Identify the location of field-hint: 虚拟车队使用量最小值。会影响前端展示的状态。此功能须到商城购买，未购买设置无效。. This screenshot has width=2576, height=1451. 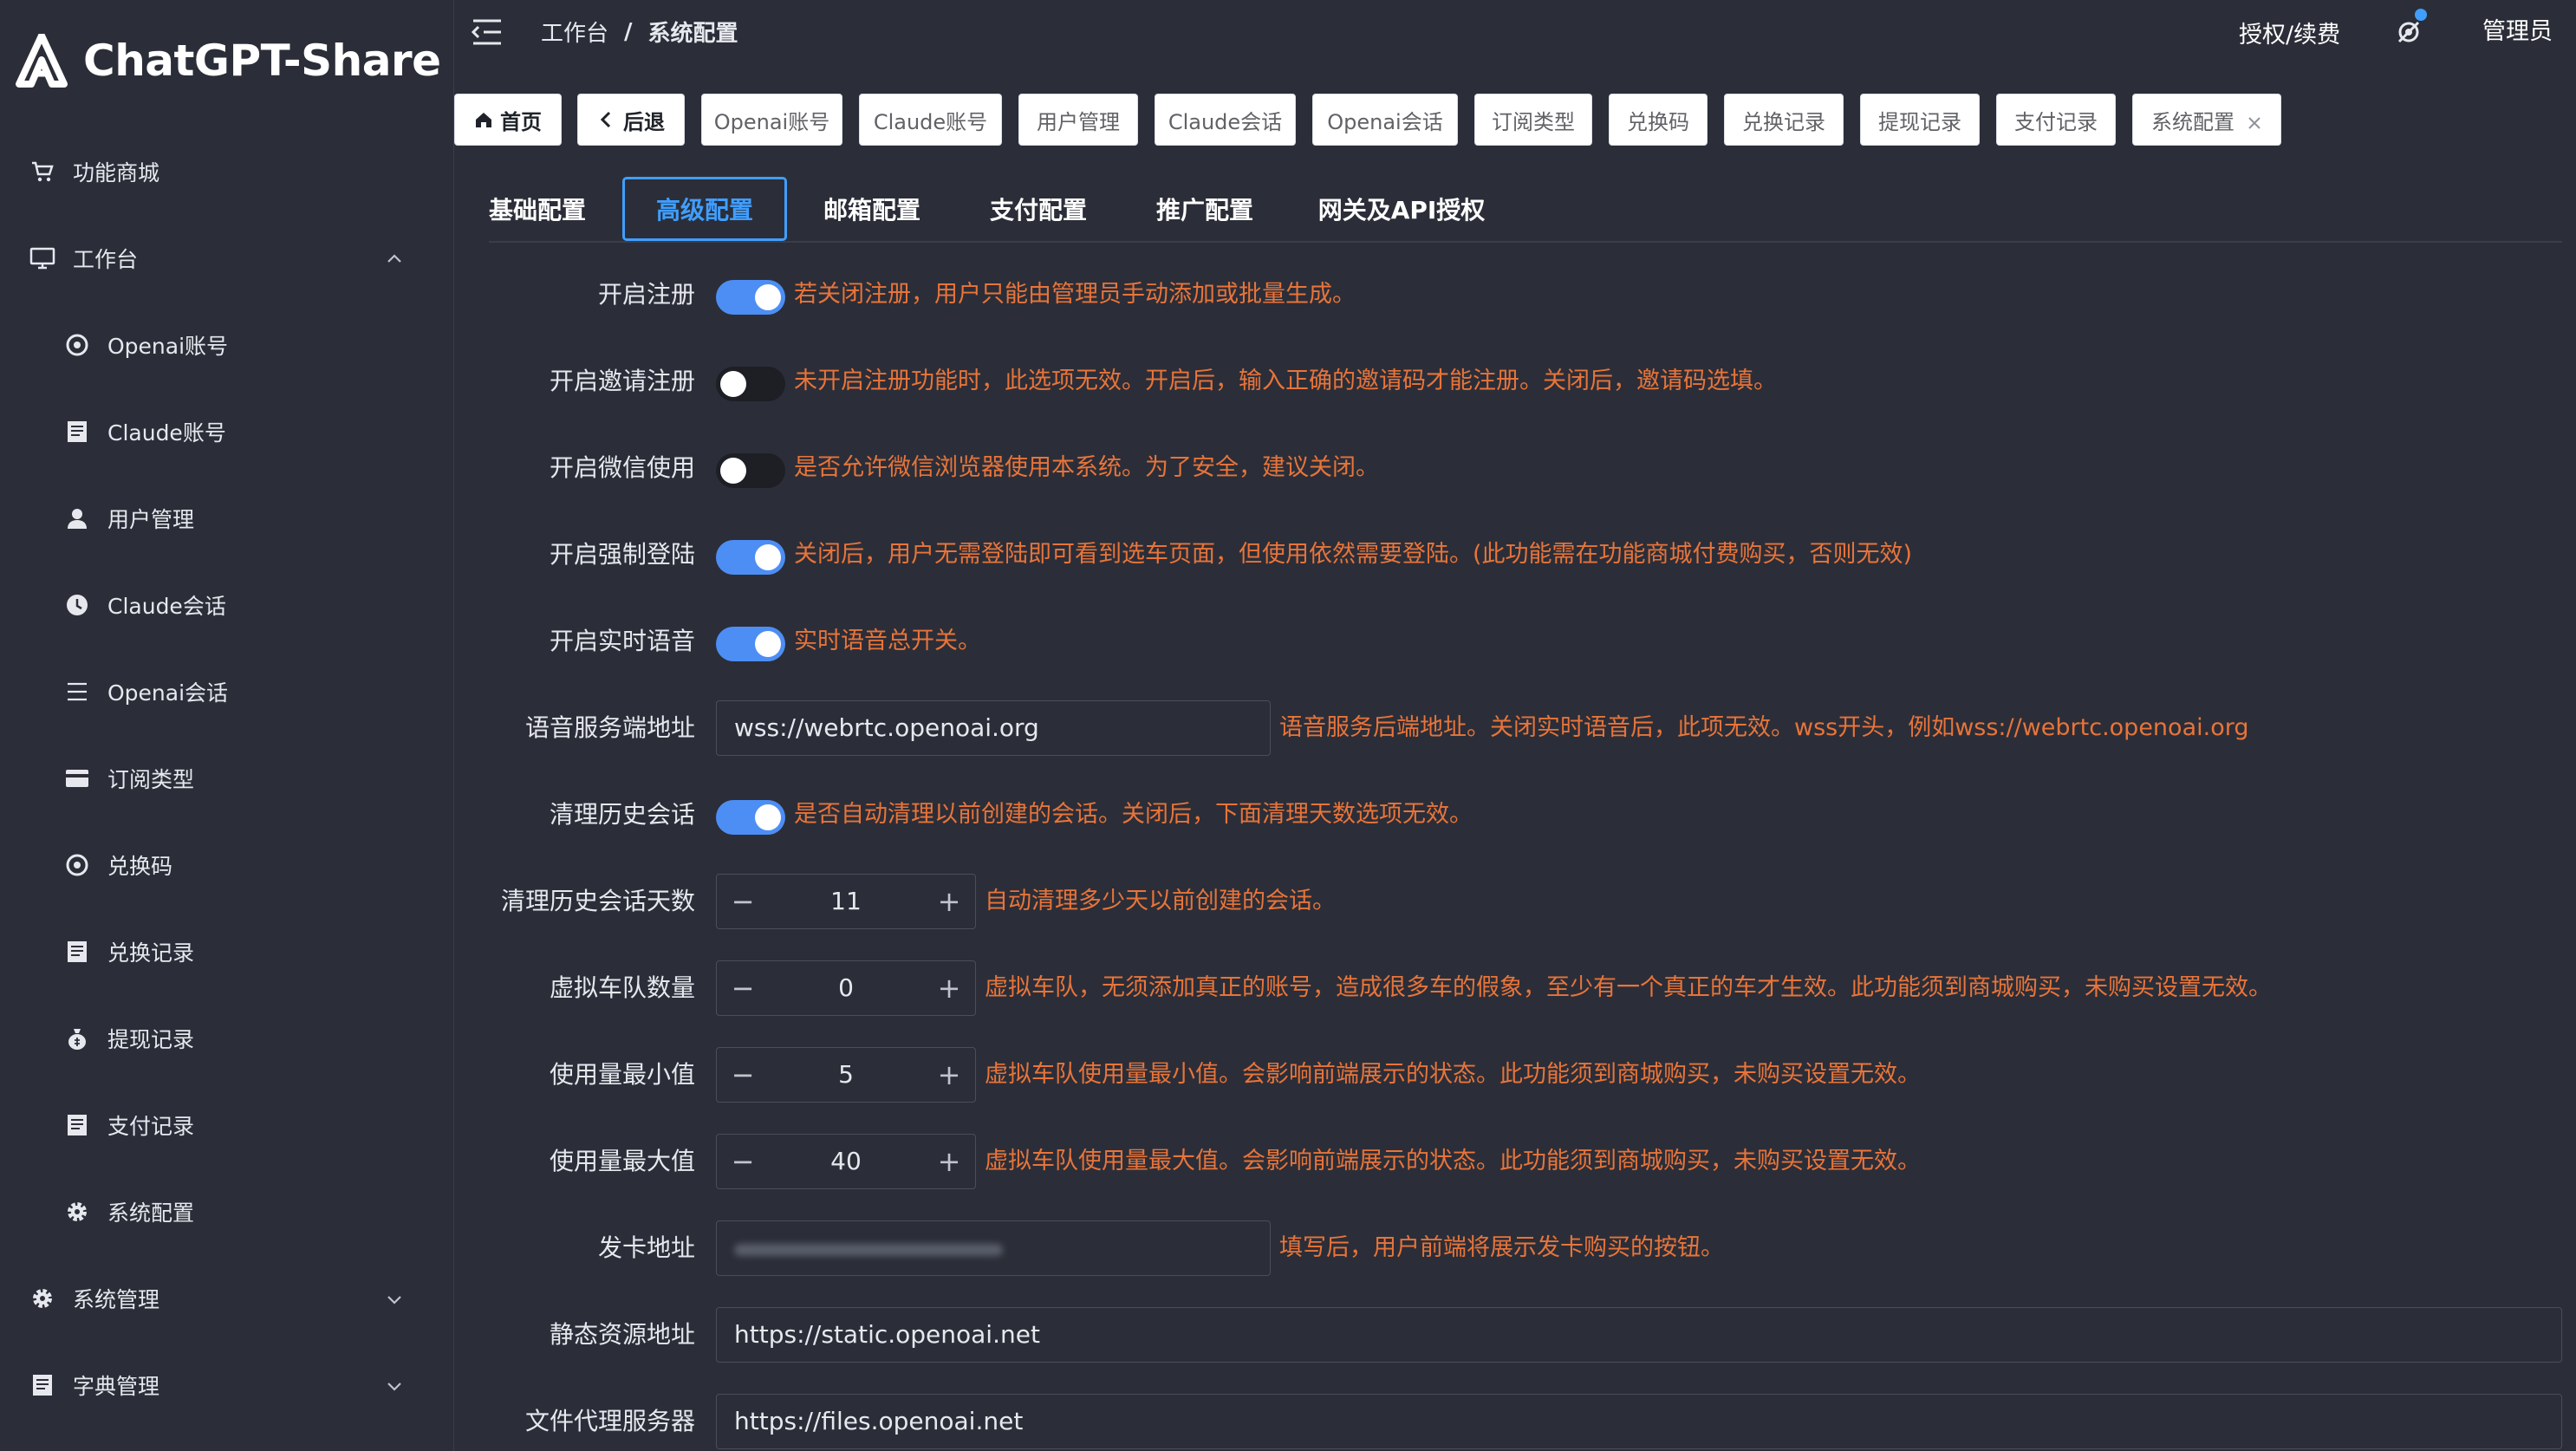
(1453, 1074).